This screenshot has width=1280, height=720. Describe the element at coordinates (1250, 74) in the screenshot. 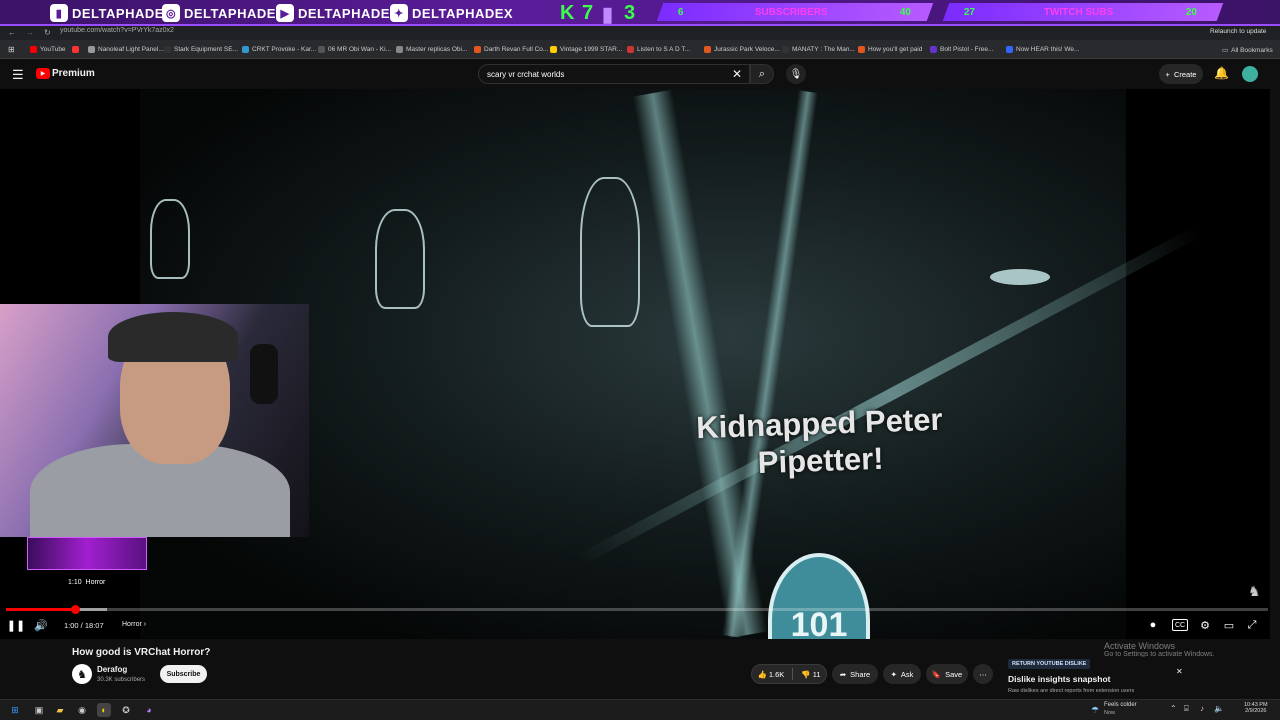

I see `avatar` at that location.